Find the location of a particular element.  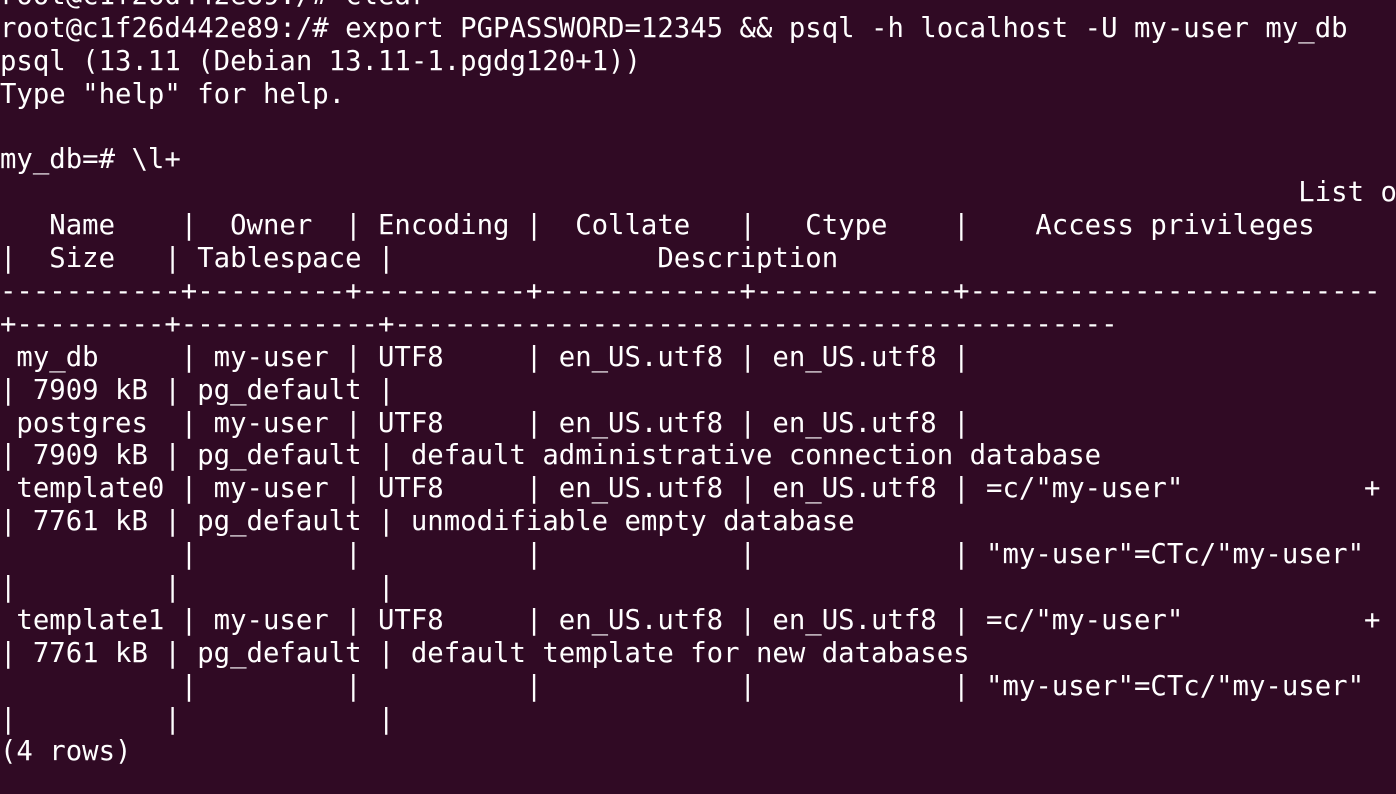

terminal-line-psql-version: psql (13.11 (Debian 13.11-1.pgdg120+1)) is located at coordinates (320, 61).